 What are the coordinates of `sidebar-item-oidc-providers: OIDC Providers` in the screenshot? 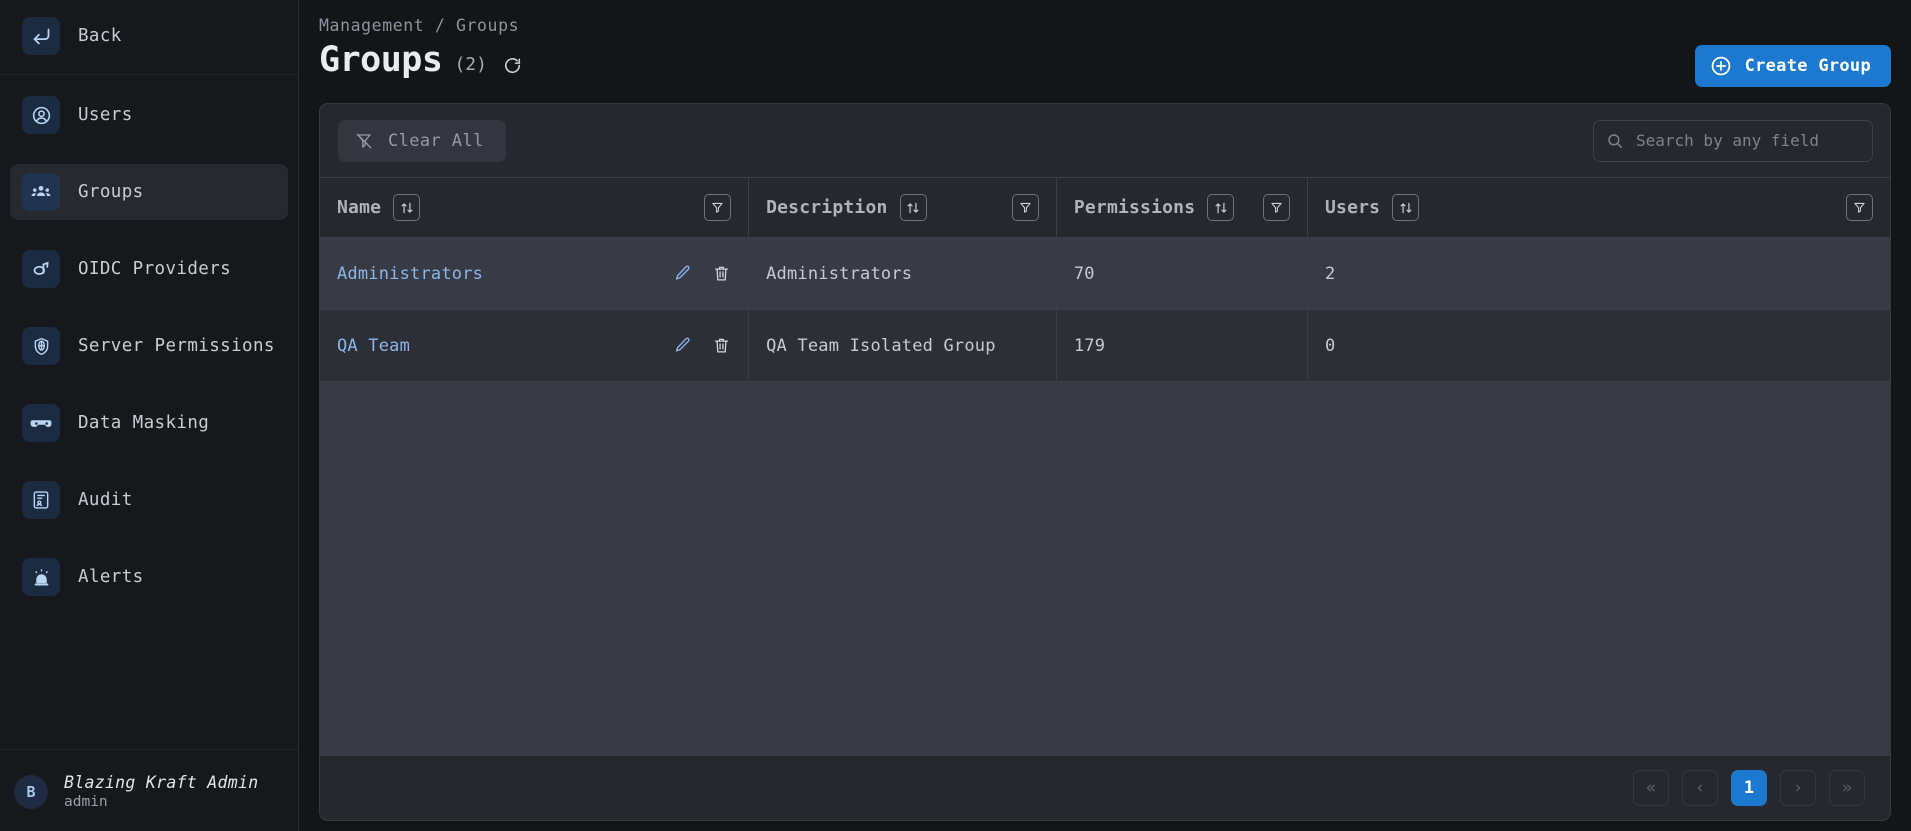 It's located at (149, 269).